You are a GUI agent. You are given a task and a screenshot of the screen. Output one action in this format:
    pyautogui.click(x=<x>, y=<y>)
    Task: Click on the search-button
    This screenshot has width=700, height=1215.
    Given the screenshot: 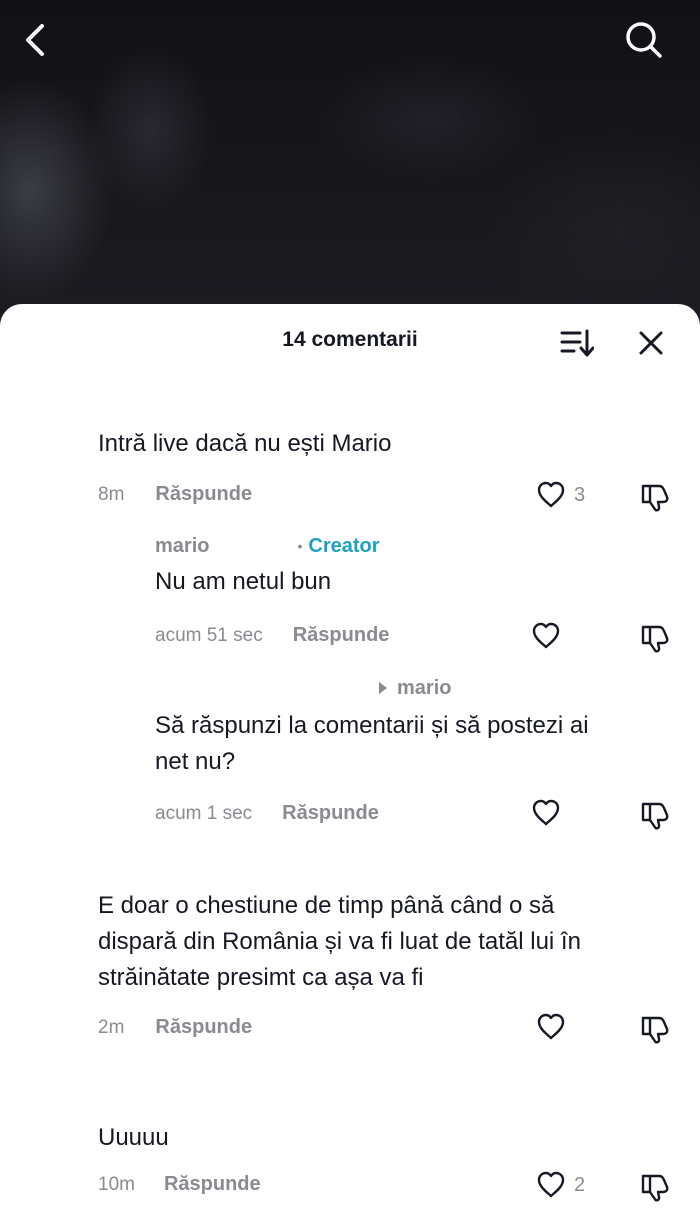 What is the action you would take?
    pyautogui.click(x=644, y=40)
    